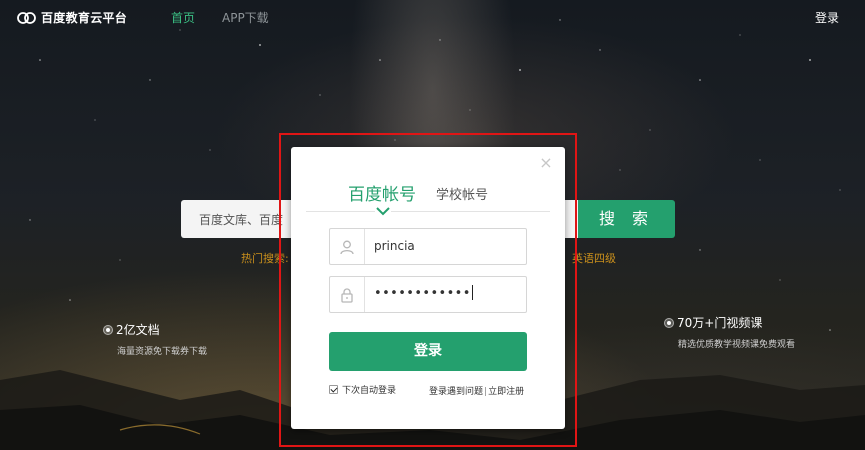 Image resolution: width=865 pixels, height=450 pixels. Describe the element at coordinates (383, 211) in the screenshot. I see `chevron-down-icon` at that location.